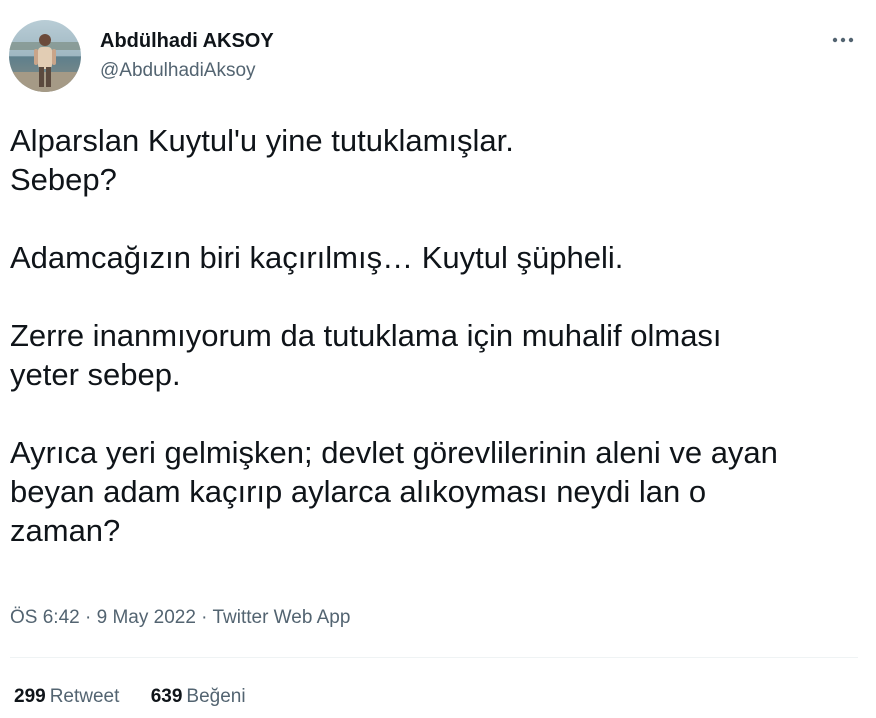 The height and width of the screenshot is (718, 876). What do you see at coordinates (84, 696) in the screenshot?
I see `retweets-label: Retweet` at bounding box center [84, 696].